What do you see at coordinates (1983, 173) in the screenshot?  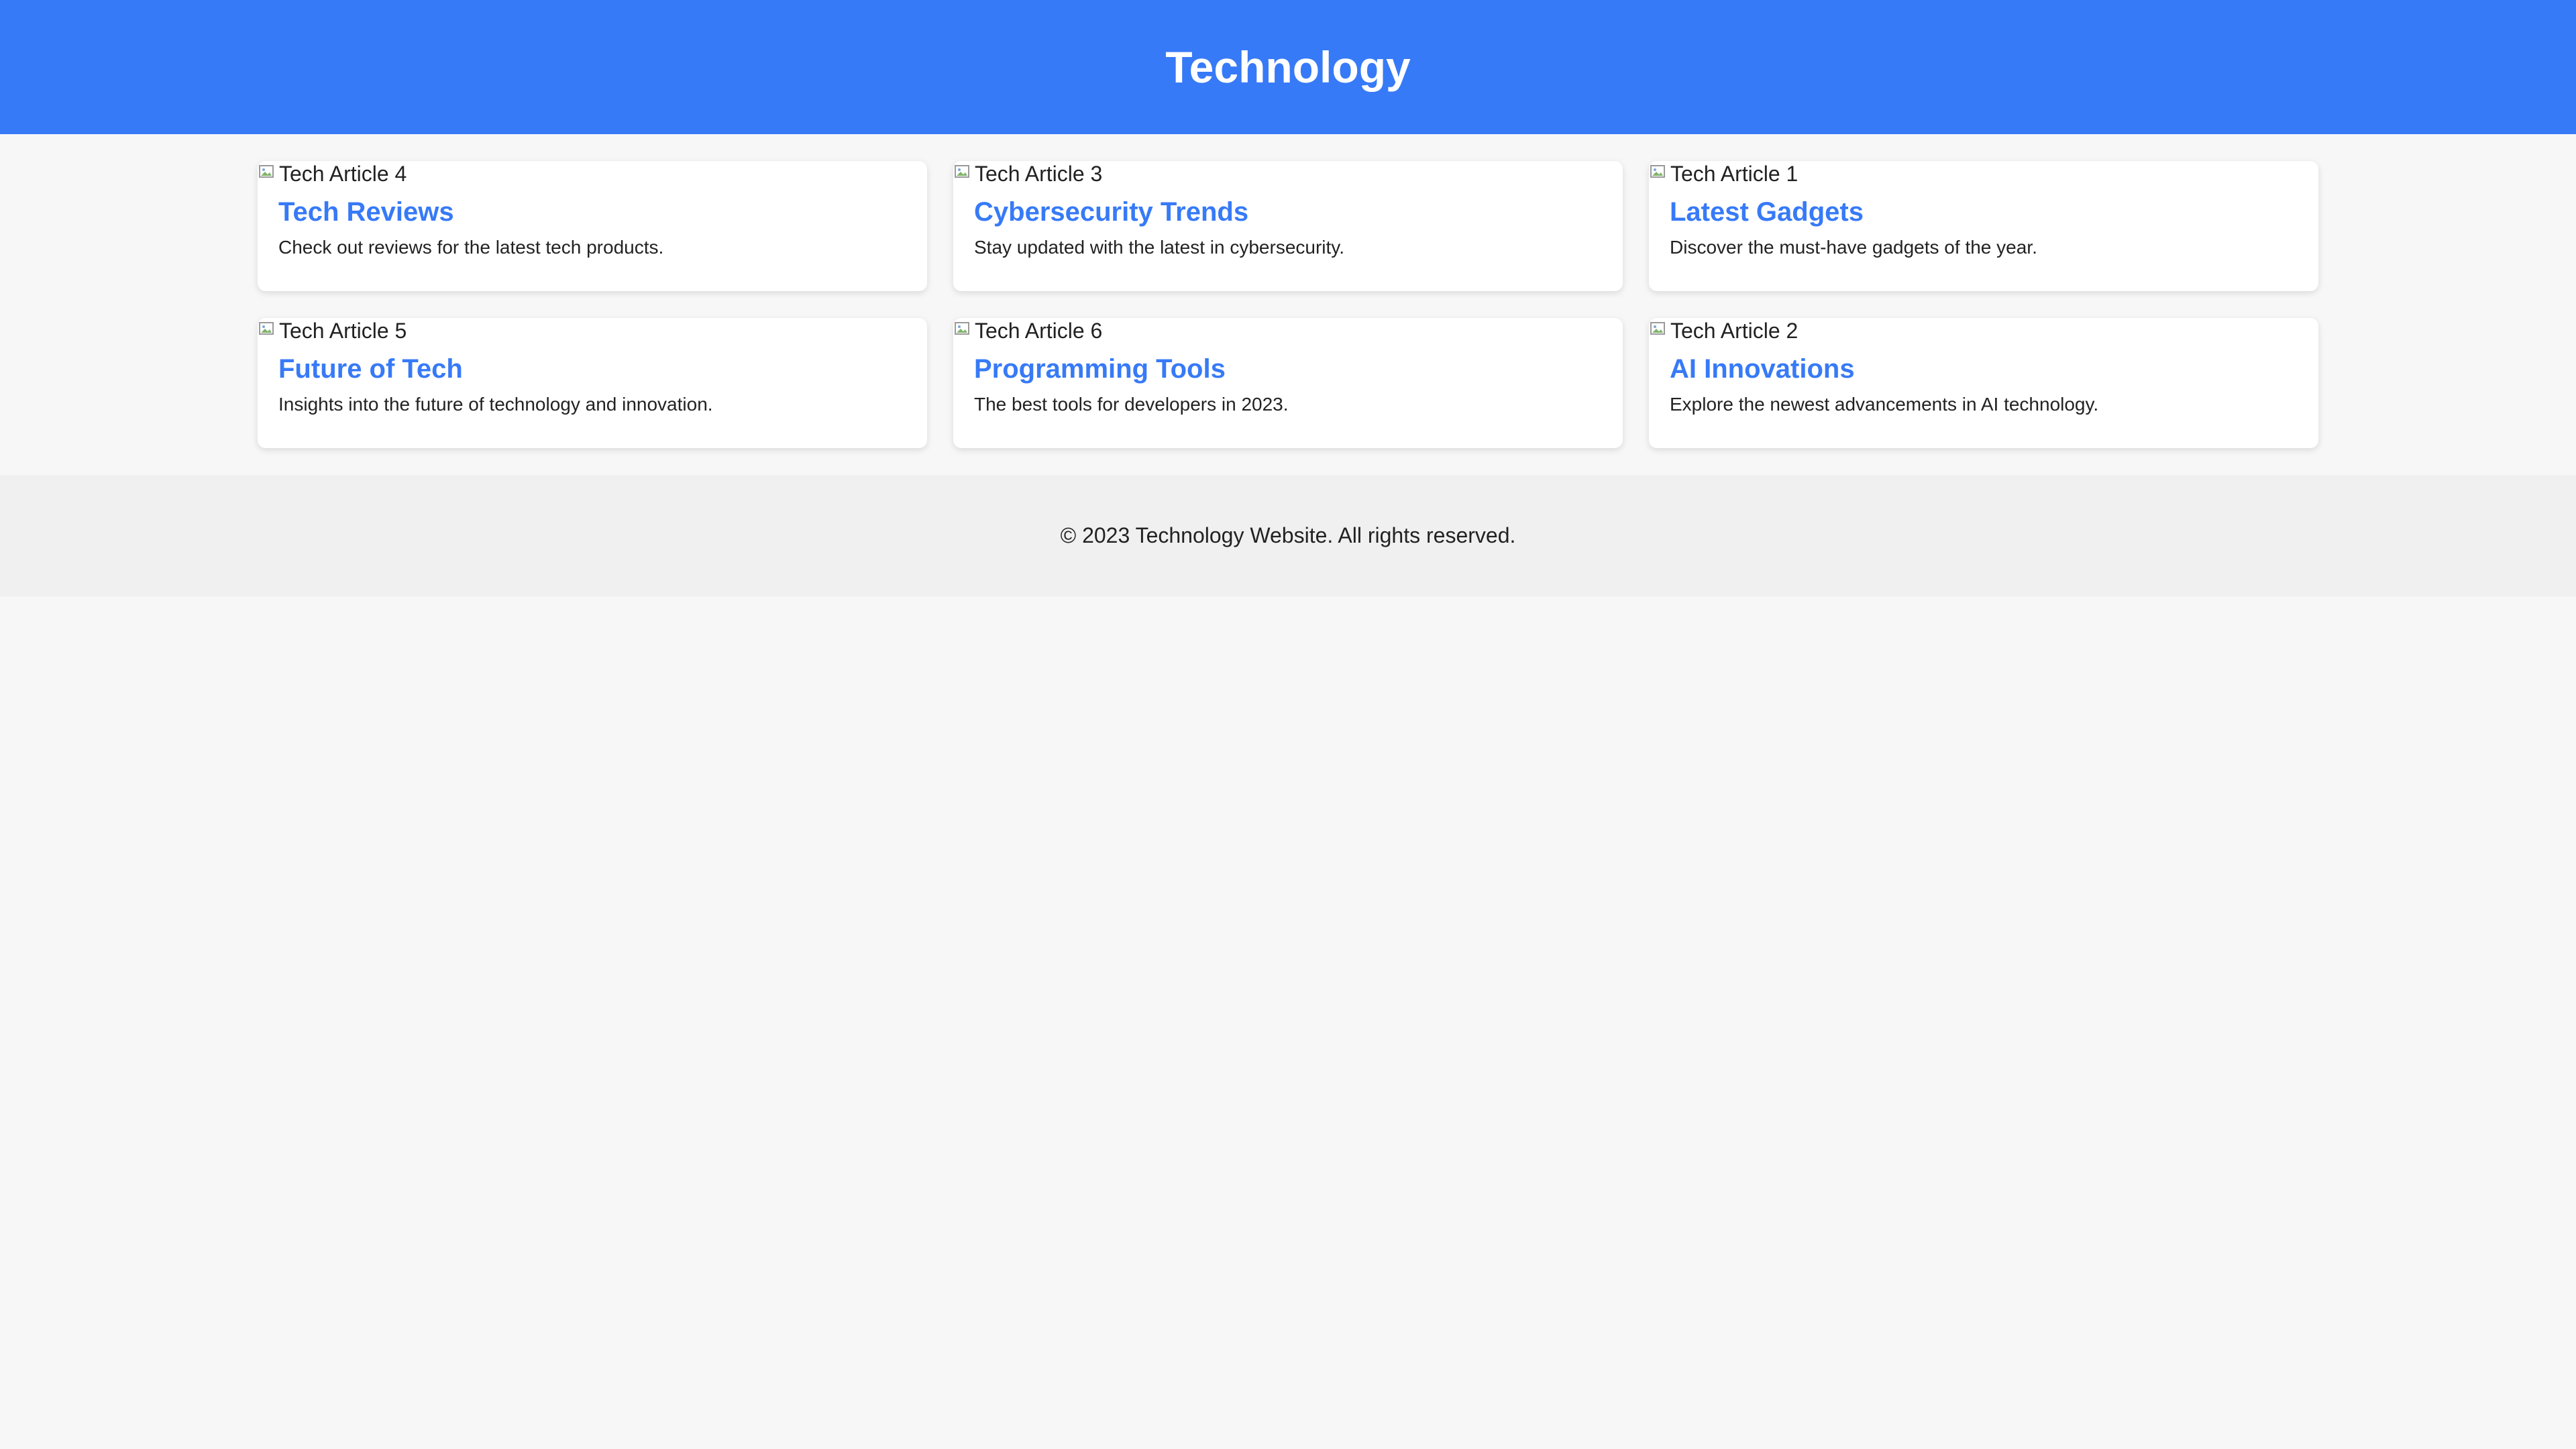 I see `article-image: Tech Article 1` at bounding box center [1983, 173].